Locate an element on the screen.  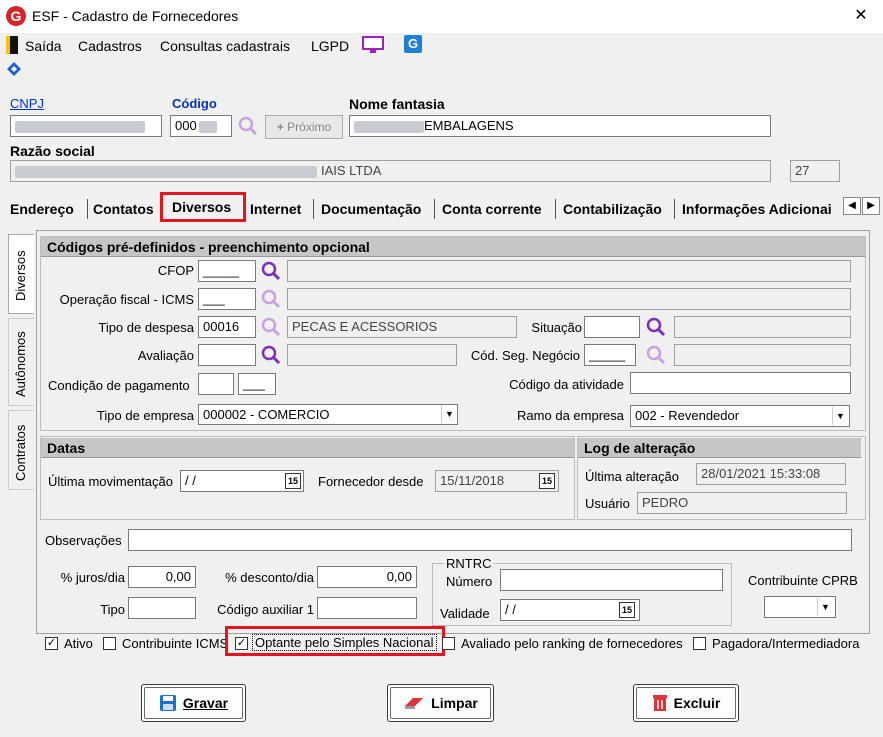
condicao-pagamento-label: Condição de pagamento is located at coordinates (119, 385).